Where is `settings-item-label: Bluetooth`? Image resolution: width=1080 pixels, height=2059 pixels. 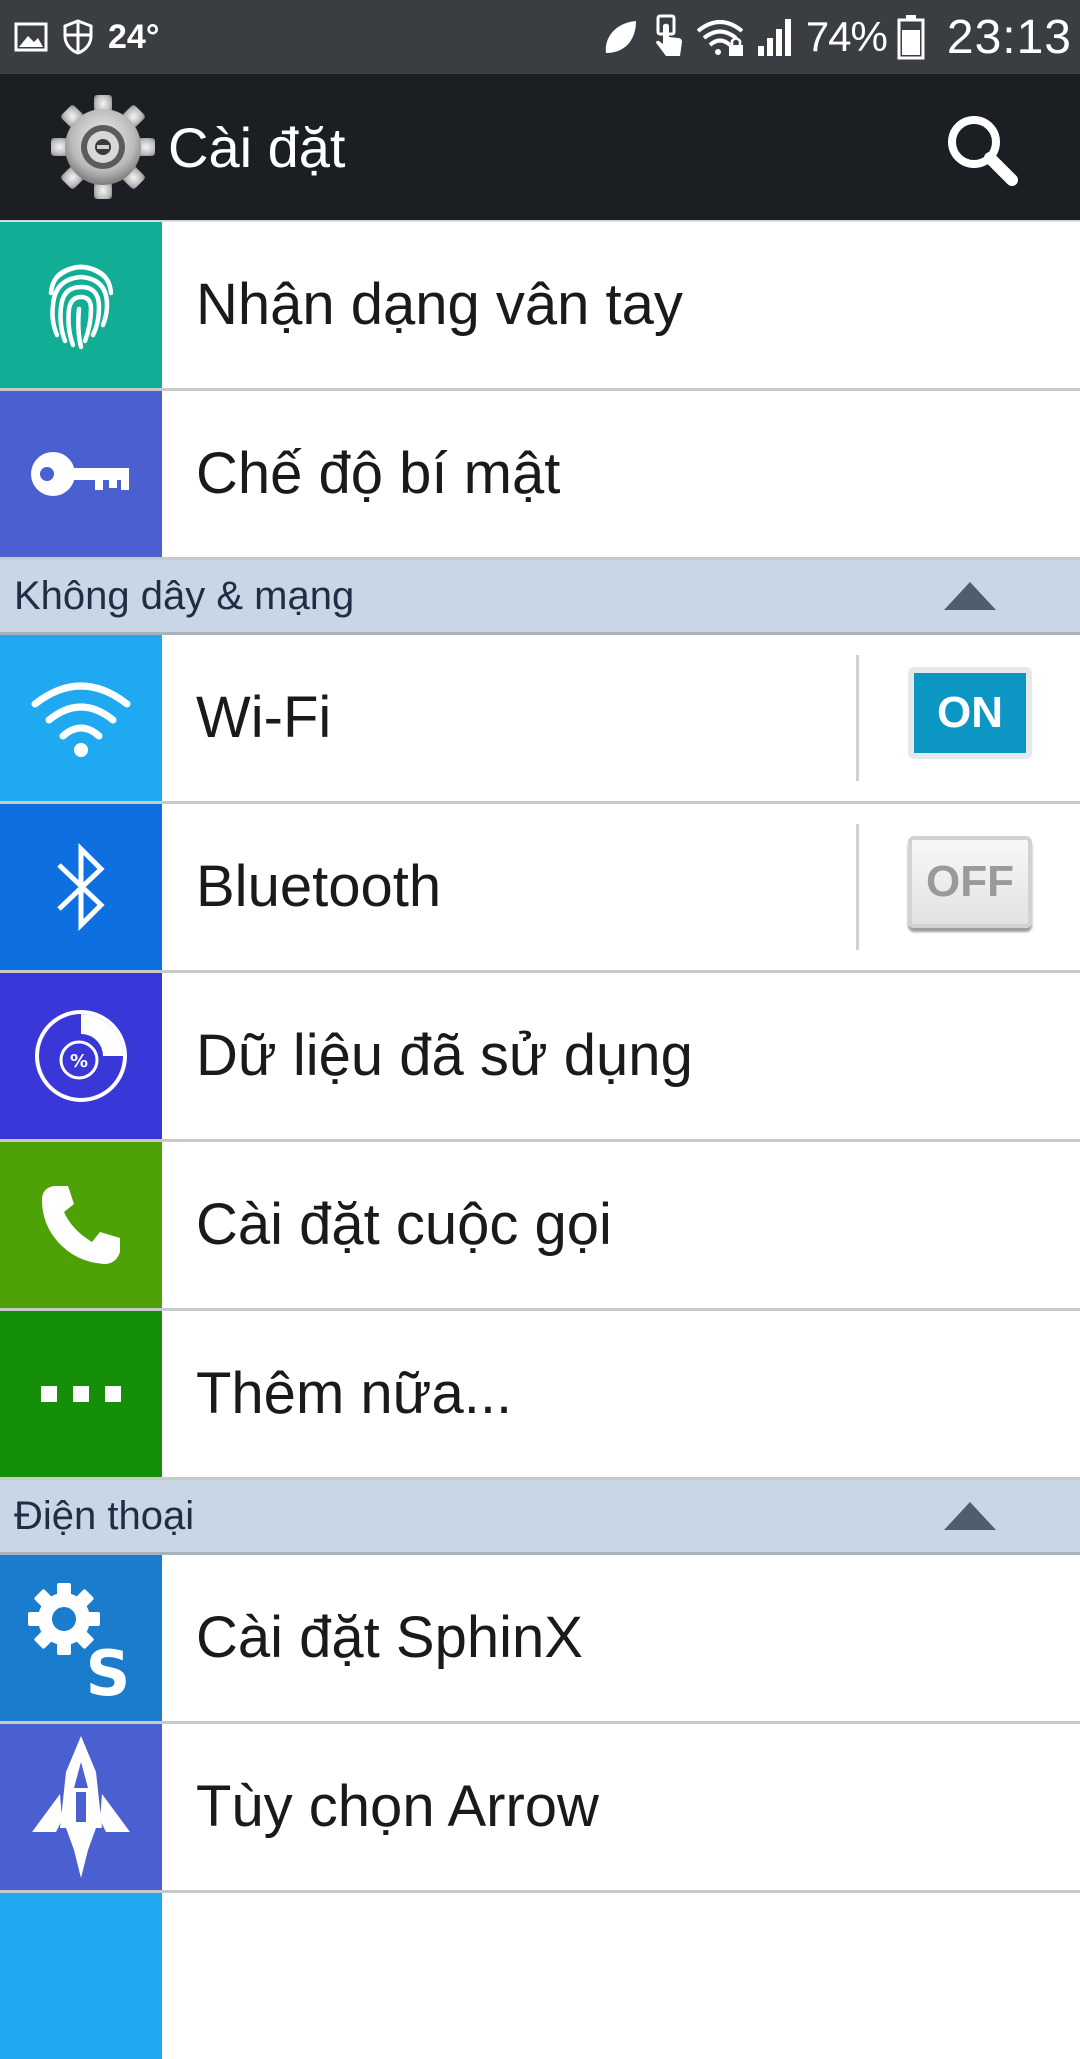
settings-item-label: Bluetooth is located at coordinates (319, 886).